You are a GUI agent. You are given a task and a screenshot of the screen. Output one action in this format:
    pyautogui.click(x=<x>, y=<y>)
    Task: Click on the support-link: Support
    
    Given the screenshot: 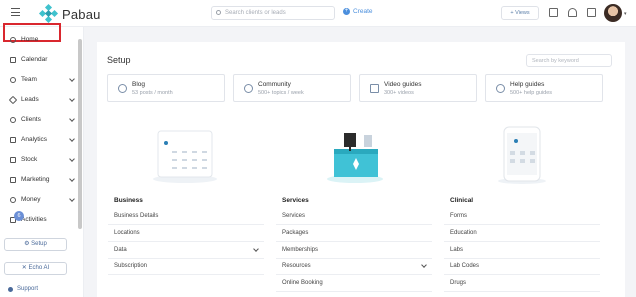 What is the action you would take?
    pyautogui.click(x=23, y=289)
    